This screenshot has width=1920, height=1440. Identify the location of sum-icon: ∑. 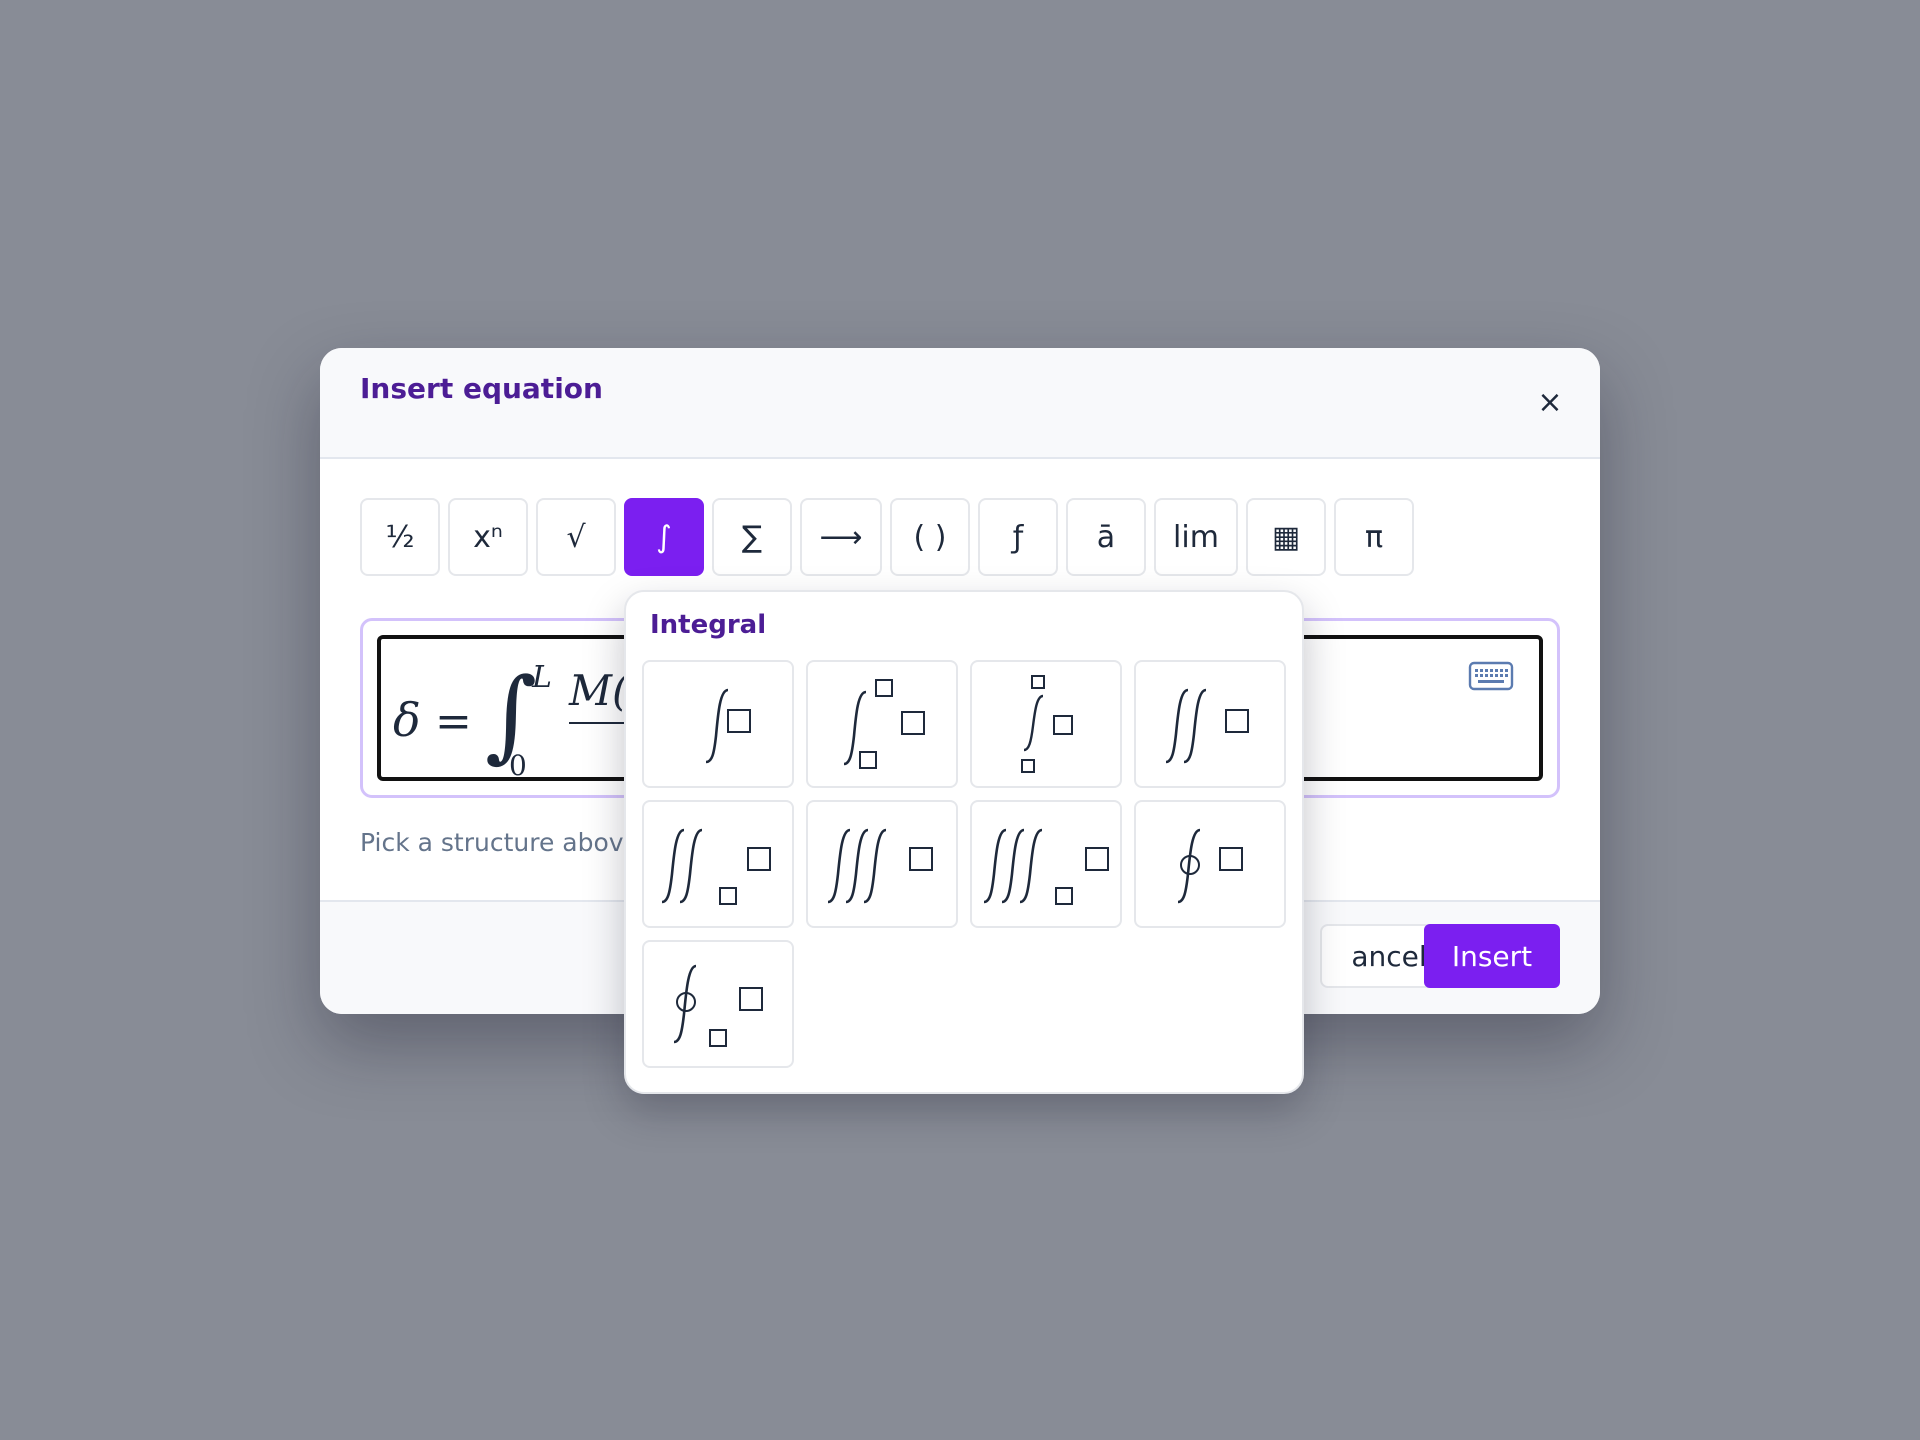
(752, 537).